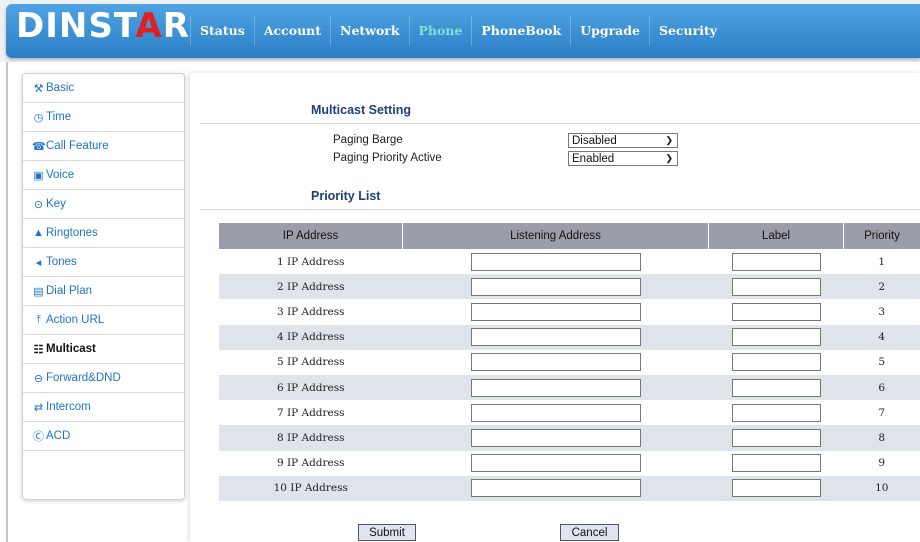  I want to click on phone-icon: ☎, so click(39, 146).